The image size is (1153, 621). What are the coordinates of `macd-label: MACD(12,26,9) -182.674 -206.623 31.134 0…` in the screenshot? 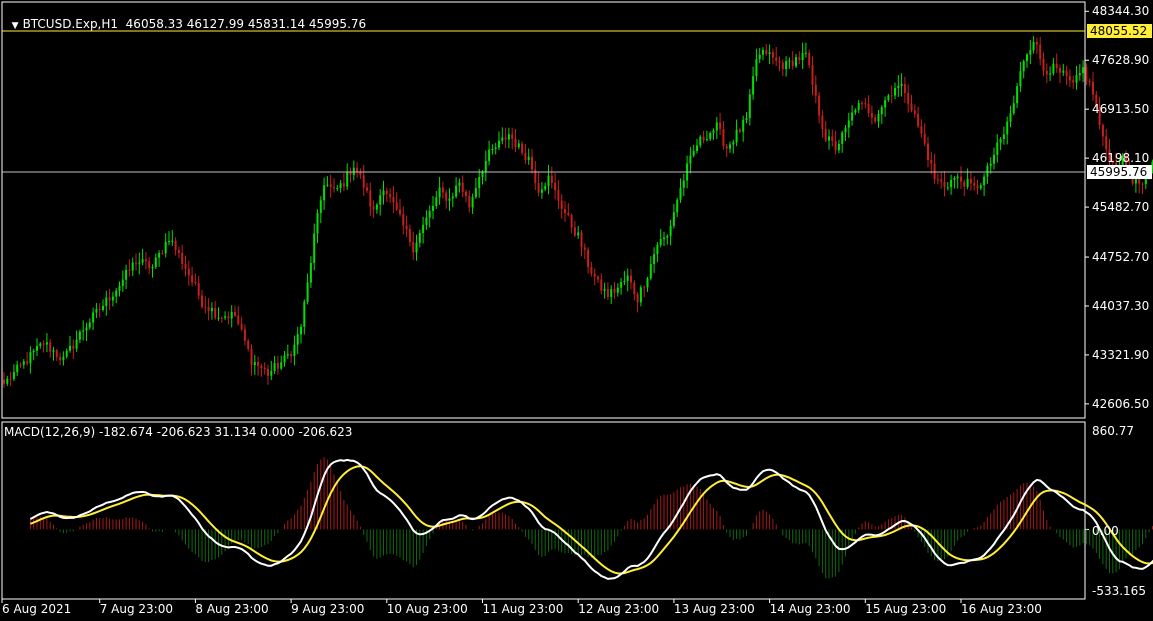 It's located at (178, 432).